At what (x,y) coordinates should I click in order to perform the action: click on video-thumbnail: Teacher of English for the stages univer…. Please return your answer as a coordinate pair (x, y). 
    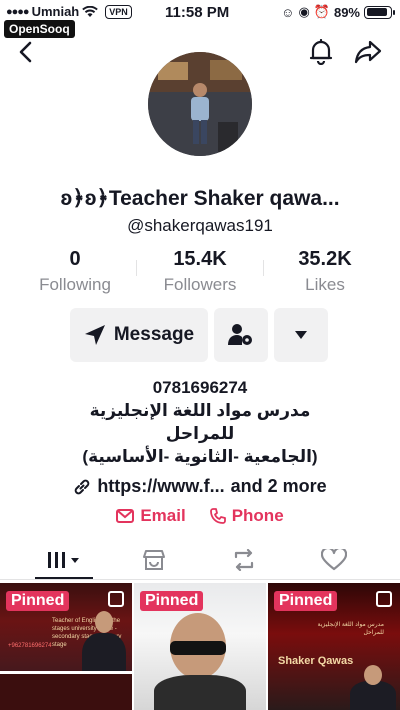
    Looking at the image, I should click on (66, 646).